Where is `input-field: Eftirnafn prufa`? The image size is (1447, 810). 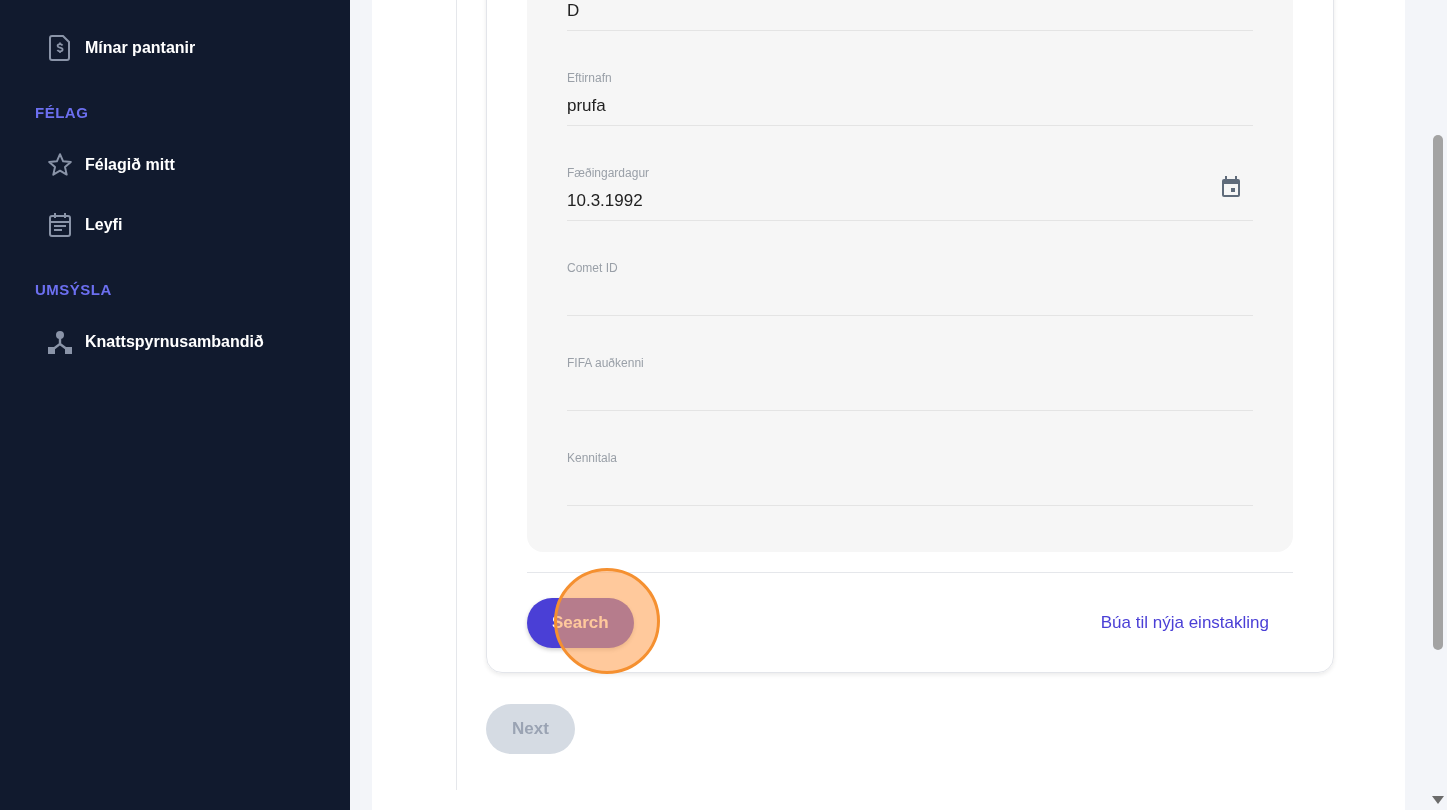 input-field: Eftirnafn prufa is located at coordinates (910, 78).